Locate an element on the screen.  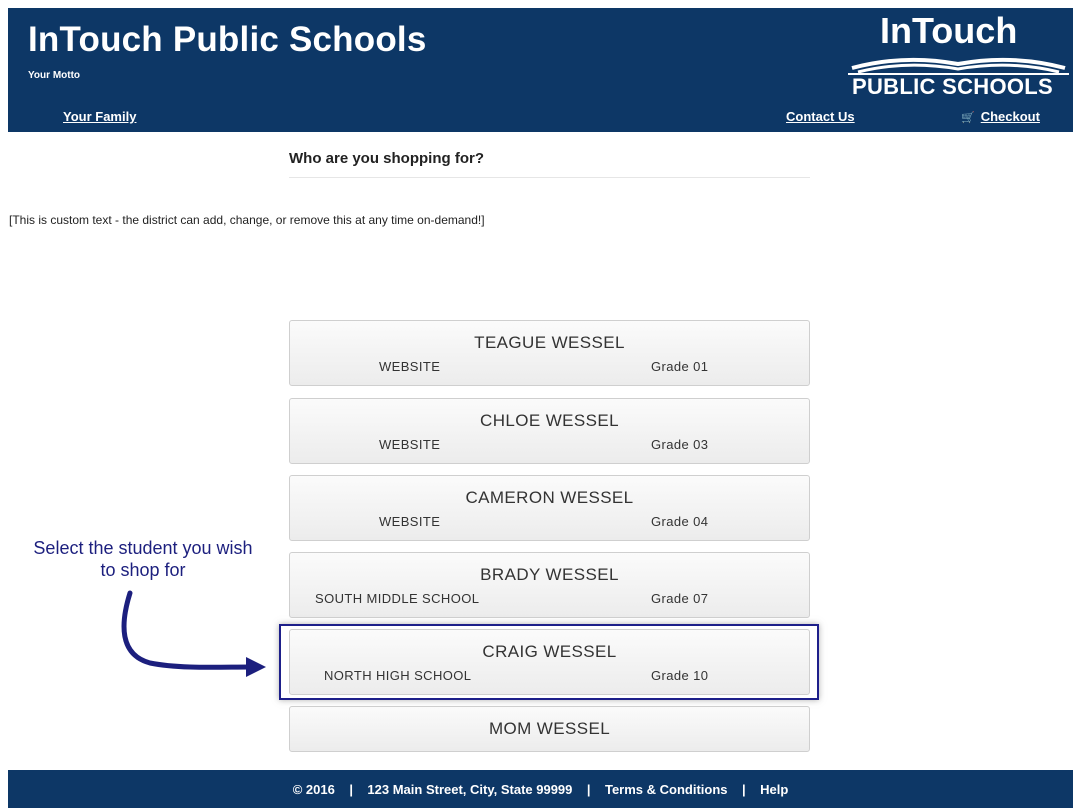
divider is located at coordinates (549, 177).